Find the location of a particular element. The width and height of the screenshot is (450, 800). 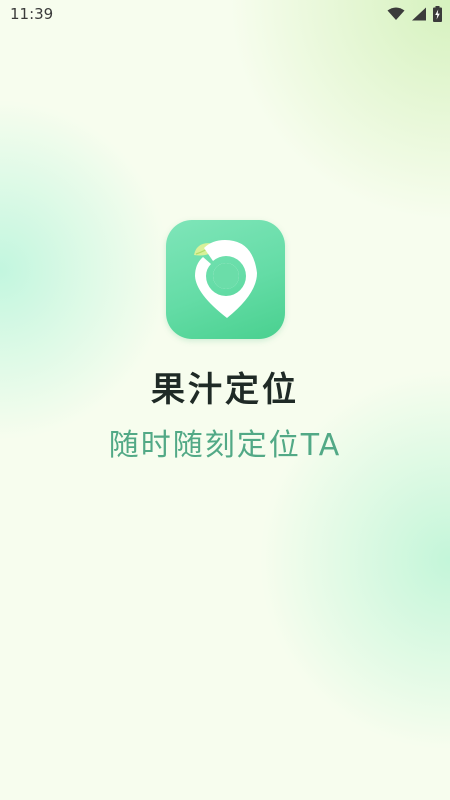

location-pin-icon is located at coordinates (225, 279).